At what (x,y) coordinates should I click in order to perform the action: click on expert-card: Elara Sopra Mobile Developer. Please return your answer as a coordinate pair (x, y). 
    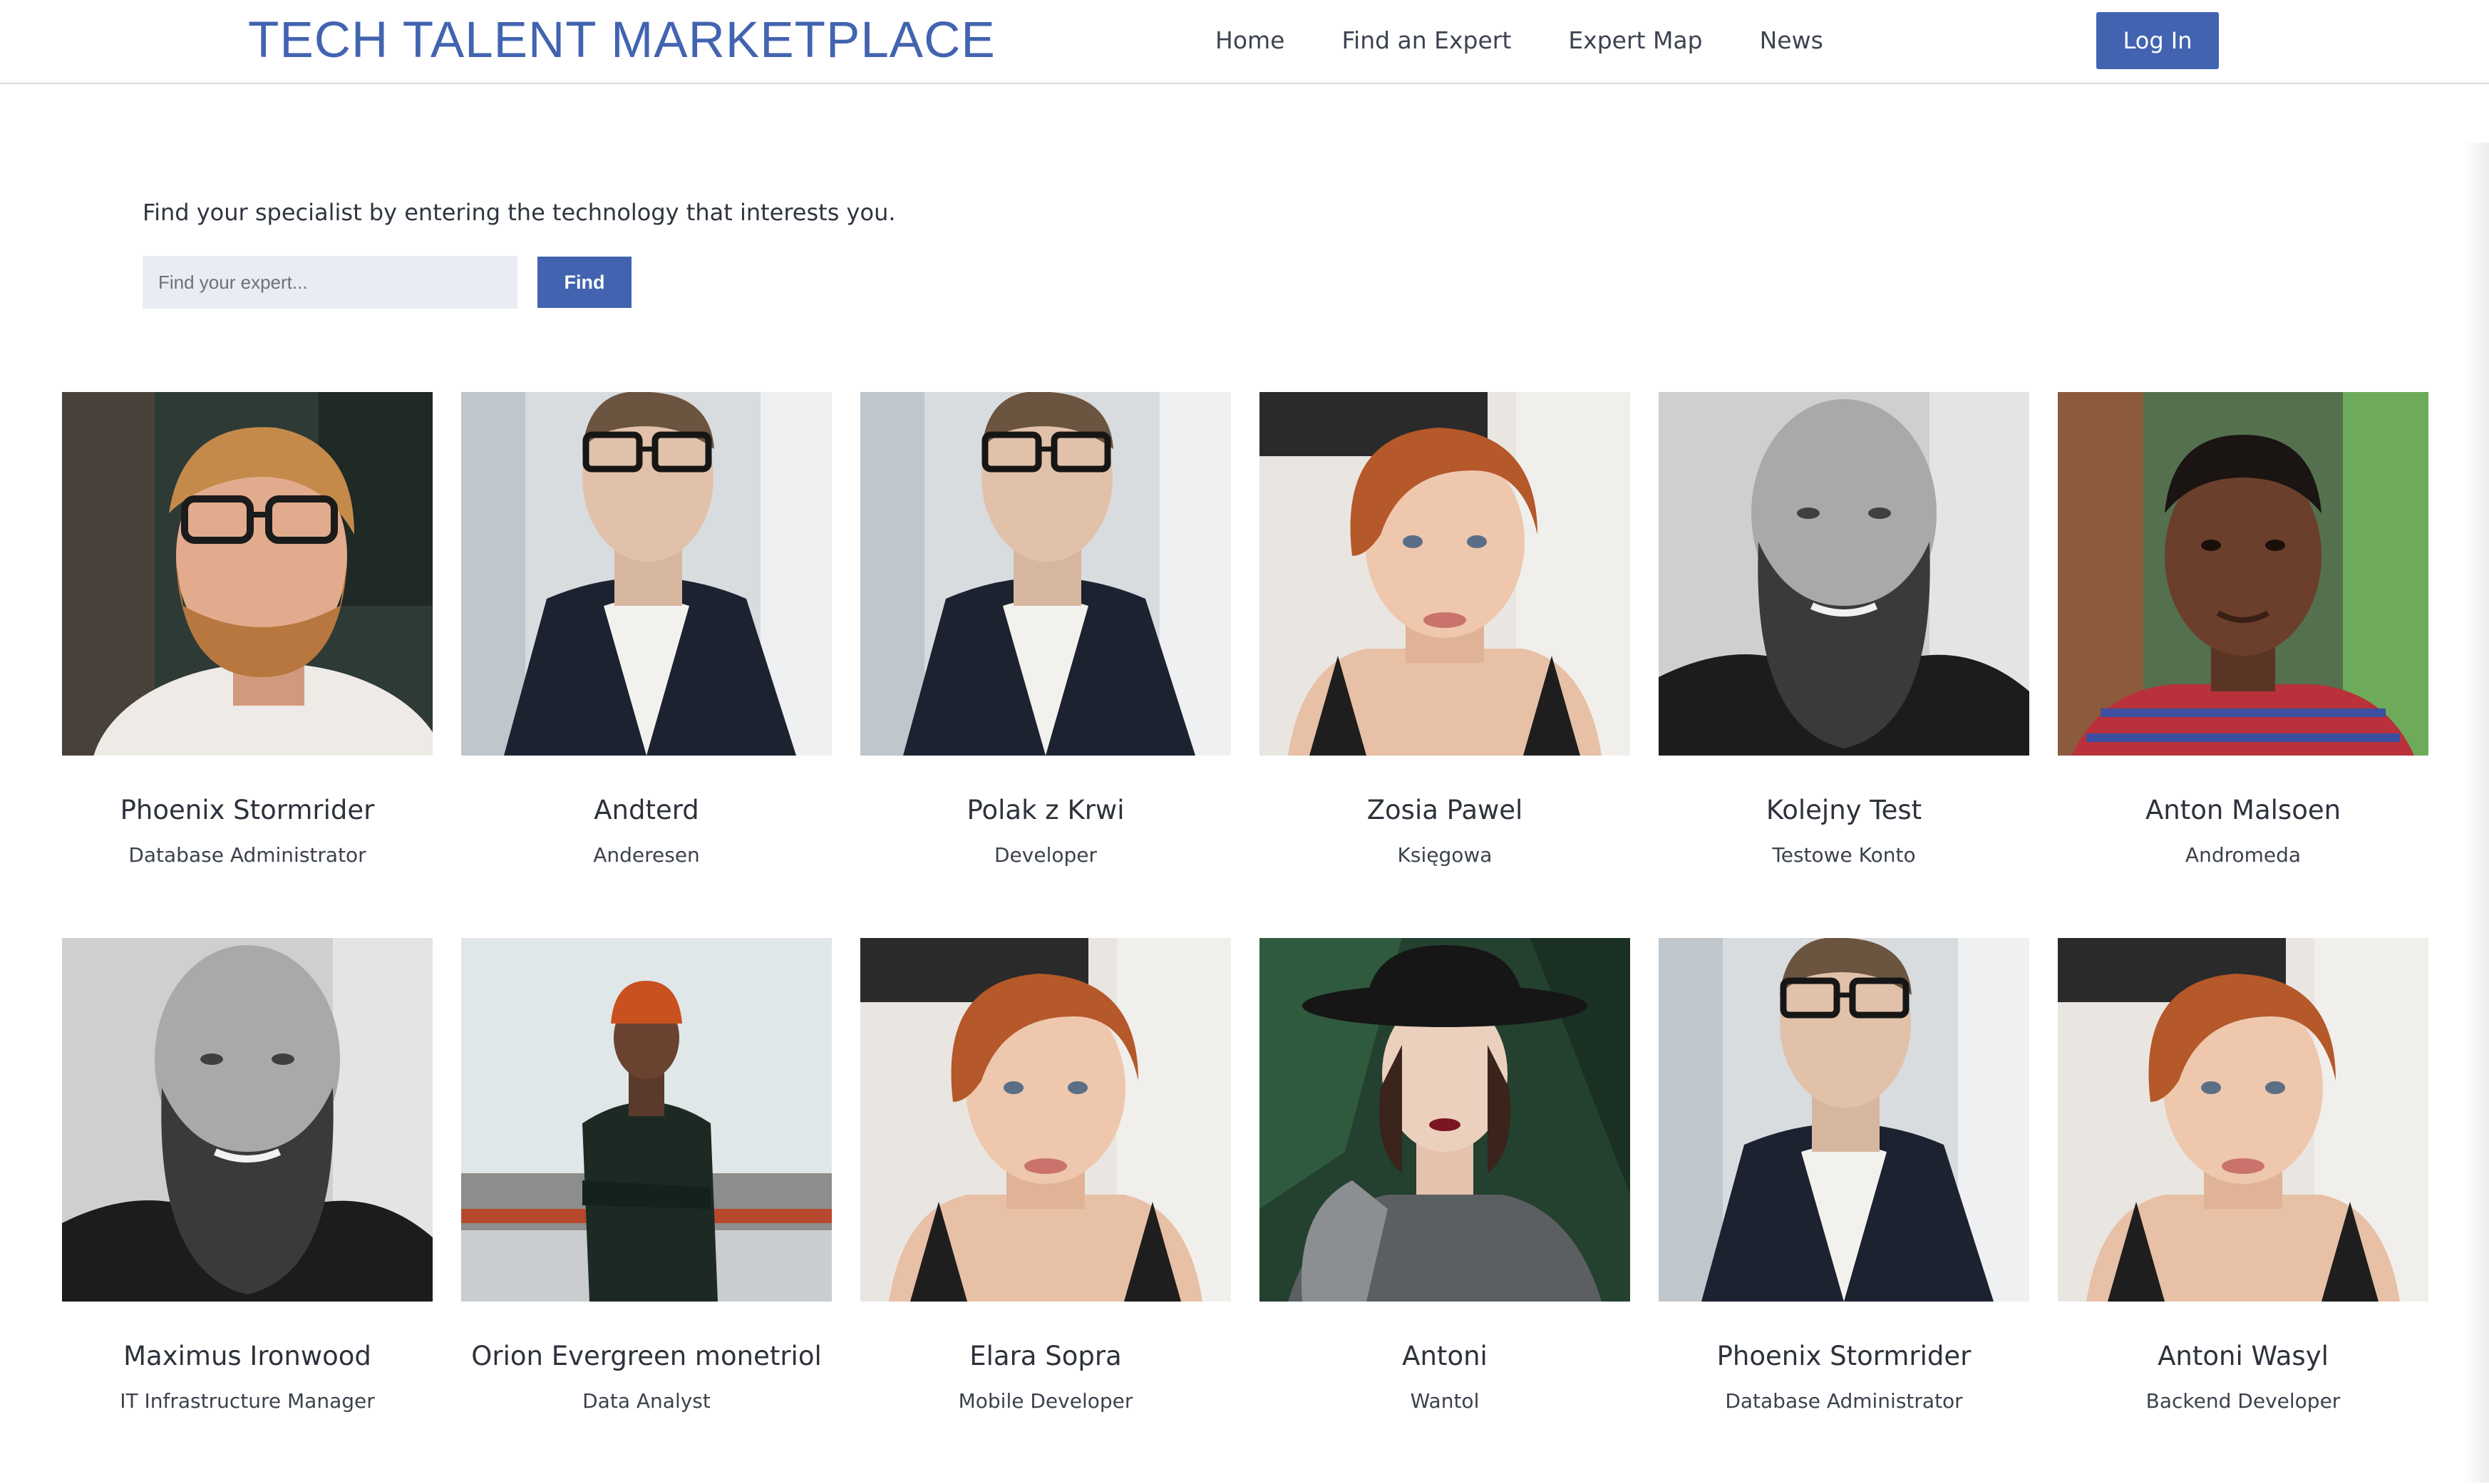
    Looking at the image, I should click on (1046, 1211).